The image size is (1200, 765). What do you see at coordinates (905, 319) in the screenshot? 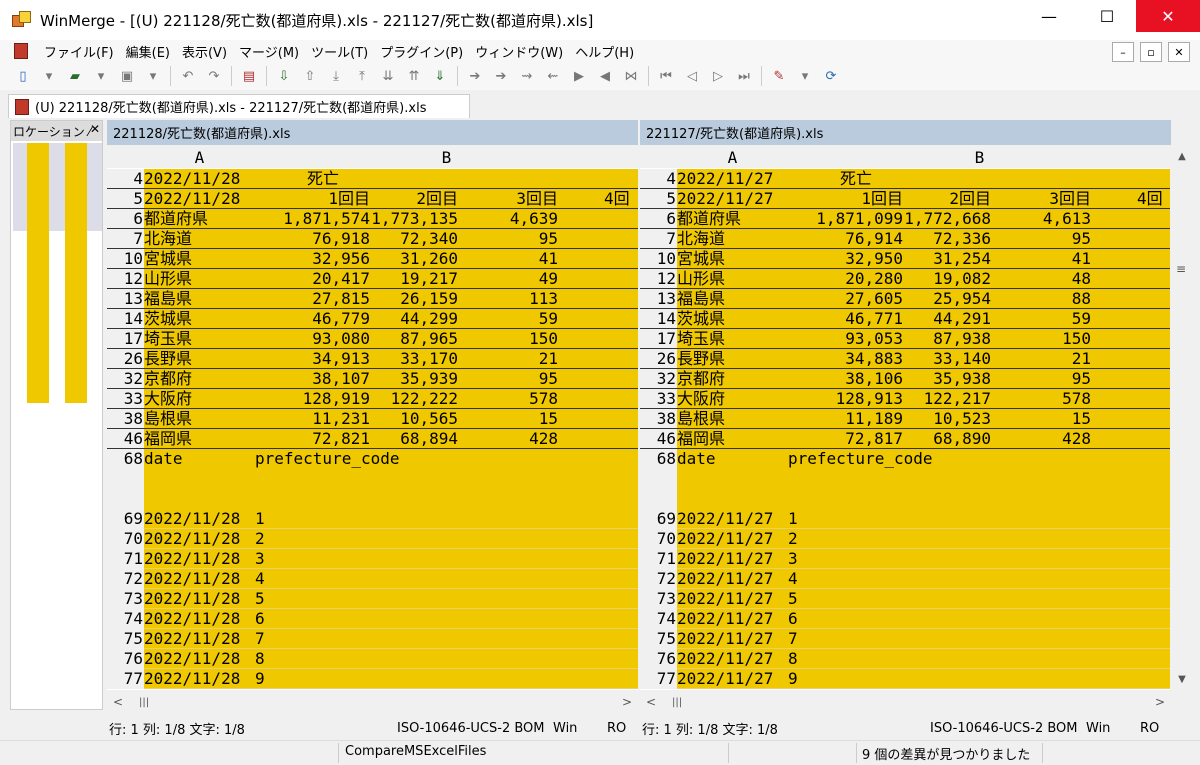
I see `table-row: 14 茨城県 46,771 44,291 59` at bounding box center [905, 319].